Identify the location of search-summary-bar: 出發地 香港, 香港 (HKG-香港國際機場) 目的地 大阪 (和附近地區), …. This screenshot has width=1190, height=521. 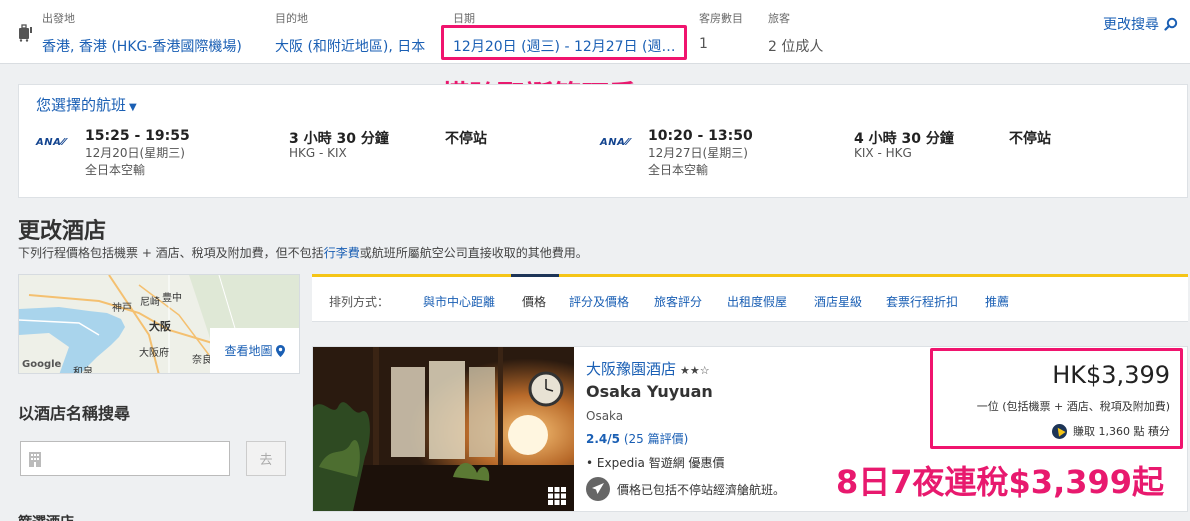
(595, 32).